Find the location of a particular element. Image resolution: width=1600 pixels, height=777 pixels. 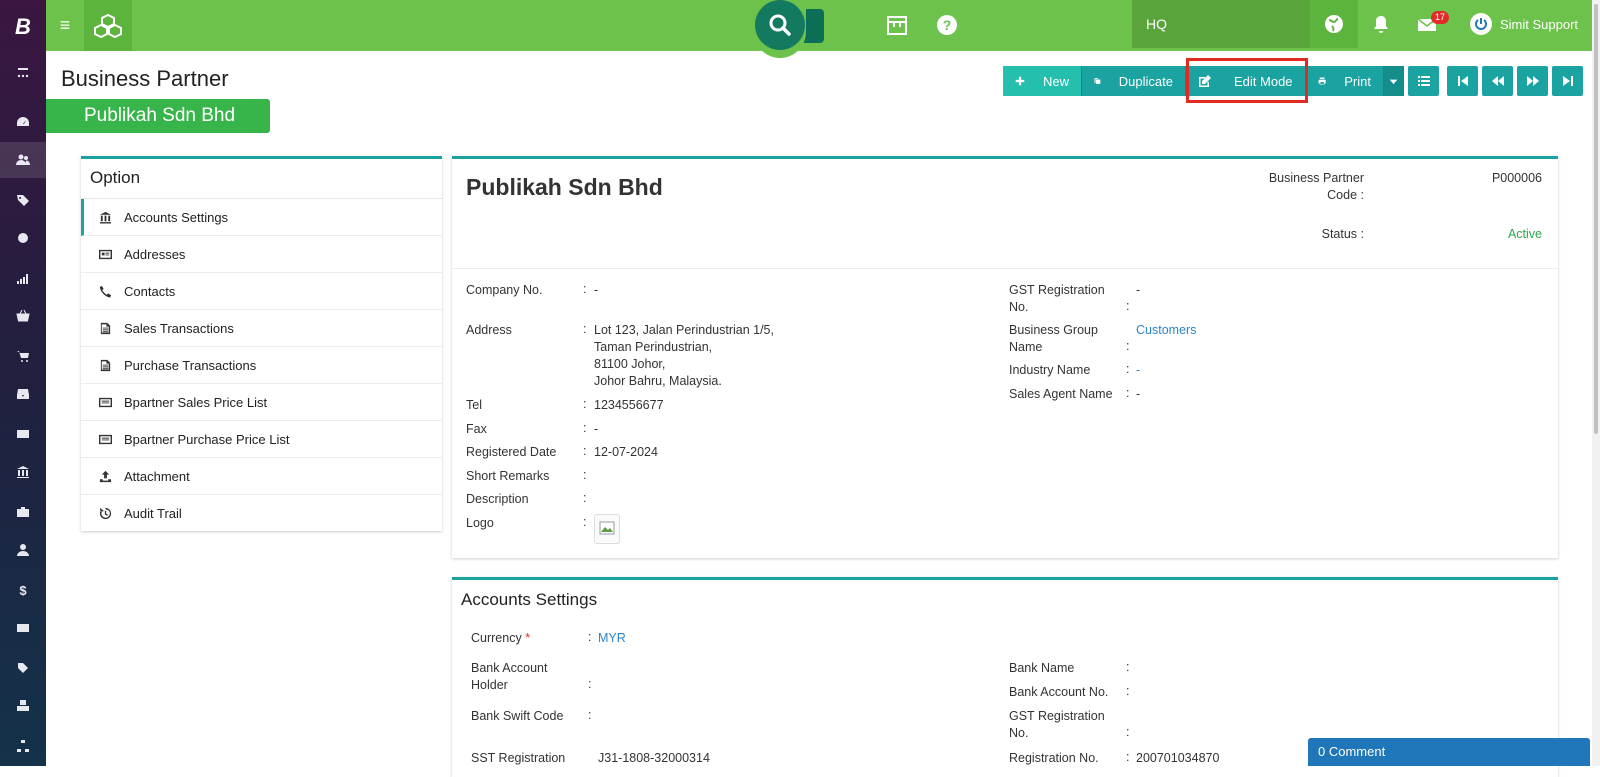

print-dropdown-button is located at coordinates (1394, 81).